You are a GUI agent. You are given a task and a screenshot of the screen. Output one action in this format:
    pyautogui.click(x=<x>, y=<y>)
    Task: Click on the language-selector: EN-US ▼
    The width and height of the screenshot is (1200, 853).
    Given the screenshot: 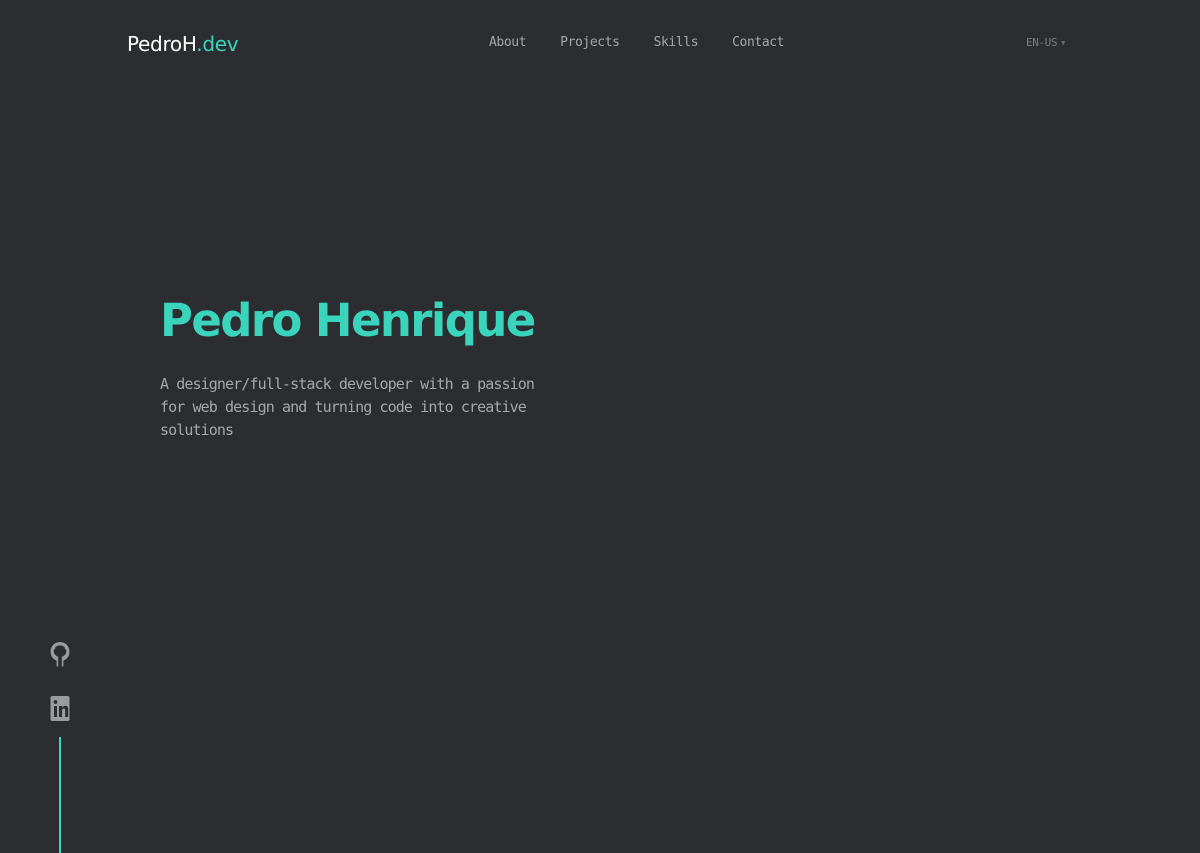 What is the action you would take?
    pyautogui.click(x=1045, y=43)
    